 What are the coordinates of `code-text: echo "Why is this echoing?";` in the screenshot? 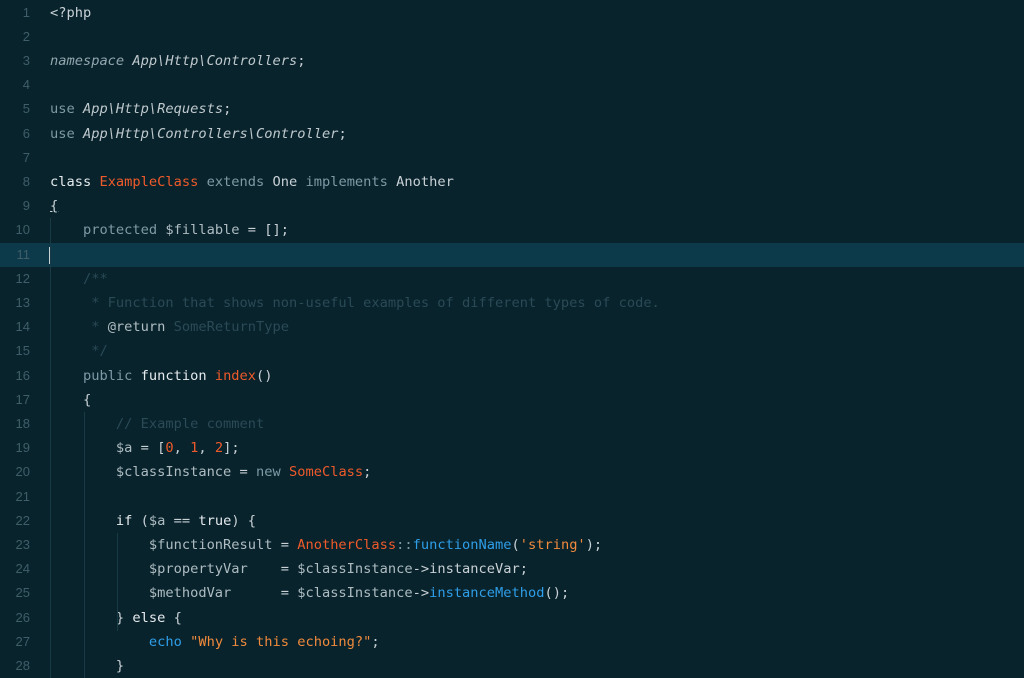 It's located at (215, 642).